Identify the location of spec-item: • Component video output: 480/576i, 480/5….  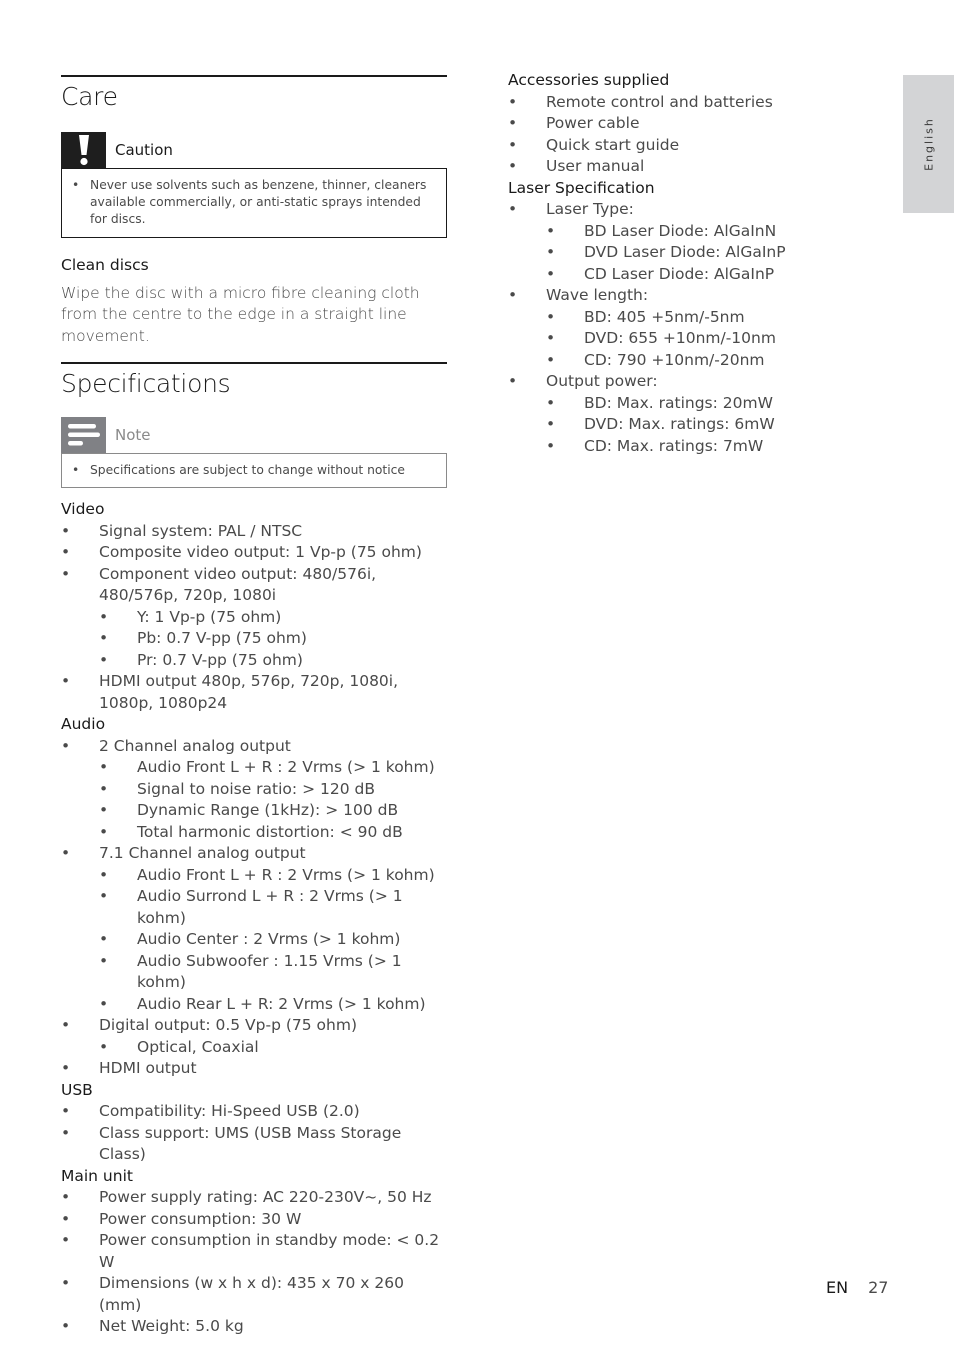
(254, 585).